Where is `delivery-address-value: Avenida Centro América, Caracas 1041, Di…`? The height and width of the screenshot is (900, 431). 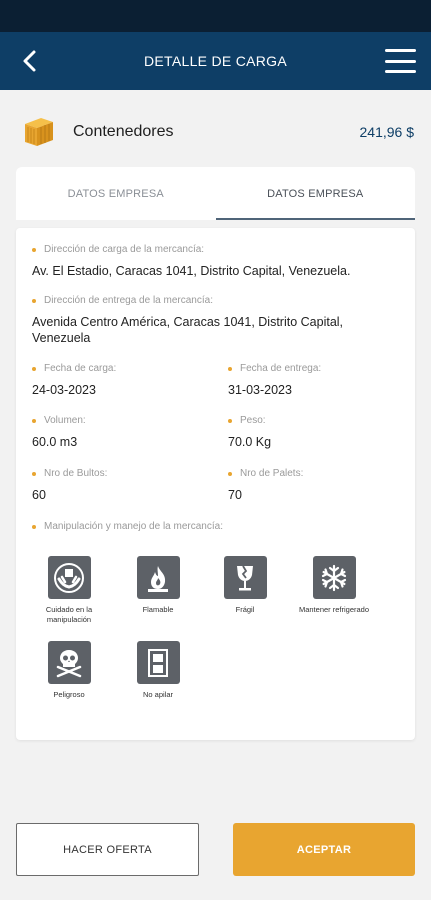
delivery-address-value: Avenida Centro América, Caracas 1041, Di… is located at coordinates (188, 330).